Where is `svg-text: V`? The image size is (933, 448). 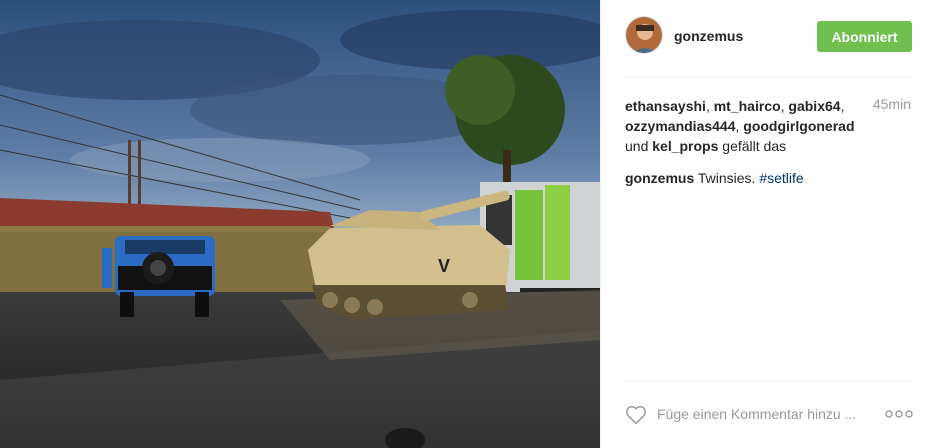 svg-text: V is located at coordinates (444, 266).